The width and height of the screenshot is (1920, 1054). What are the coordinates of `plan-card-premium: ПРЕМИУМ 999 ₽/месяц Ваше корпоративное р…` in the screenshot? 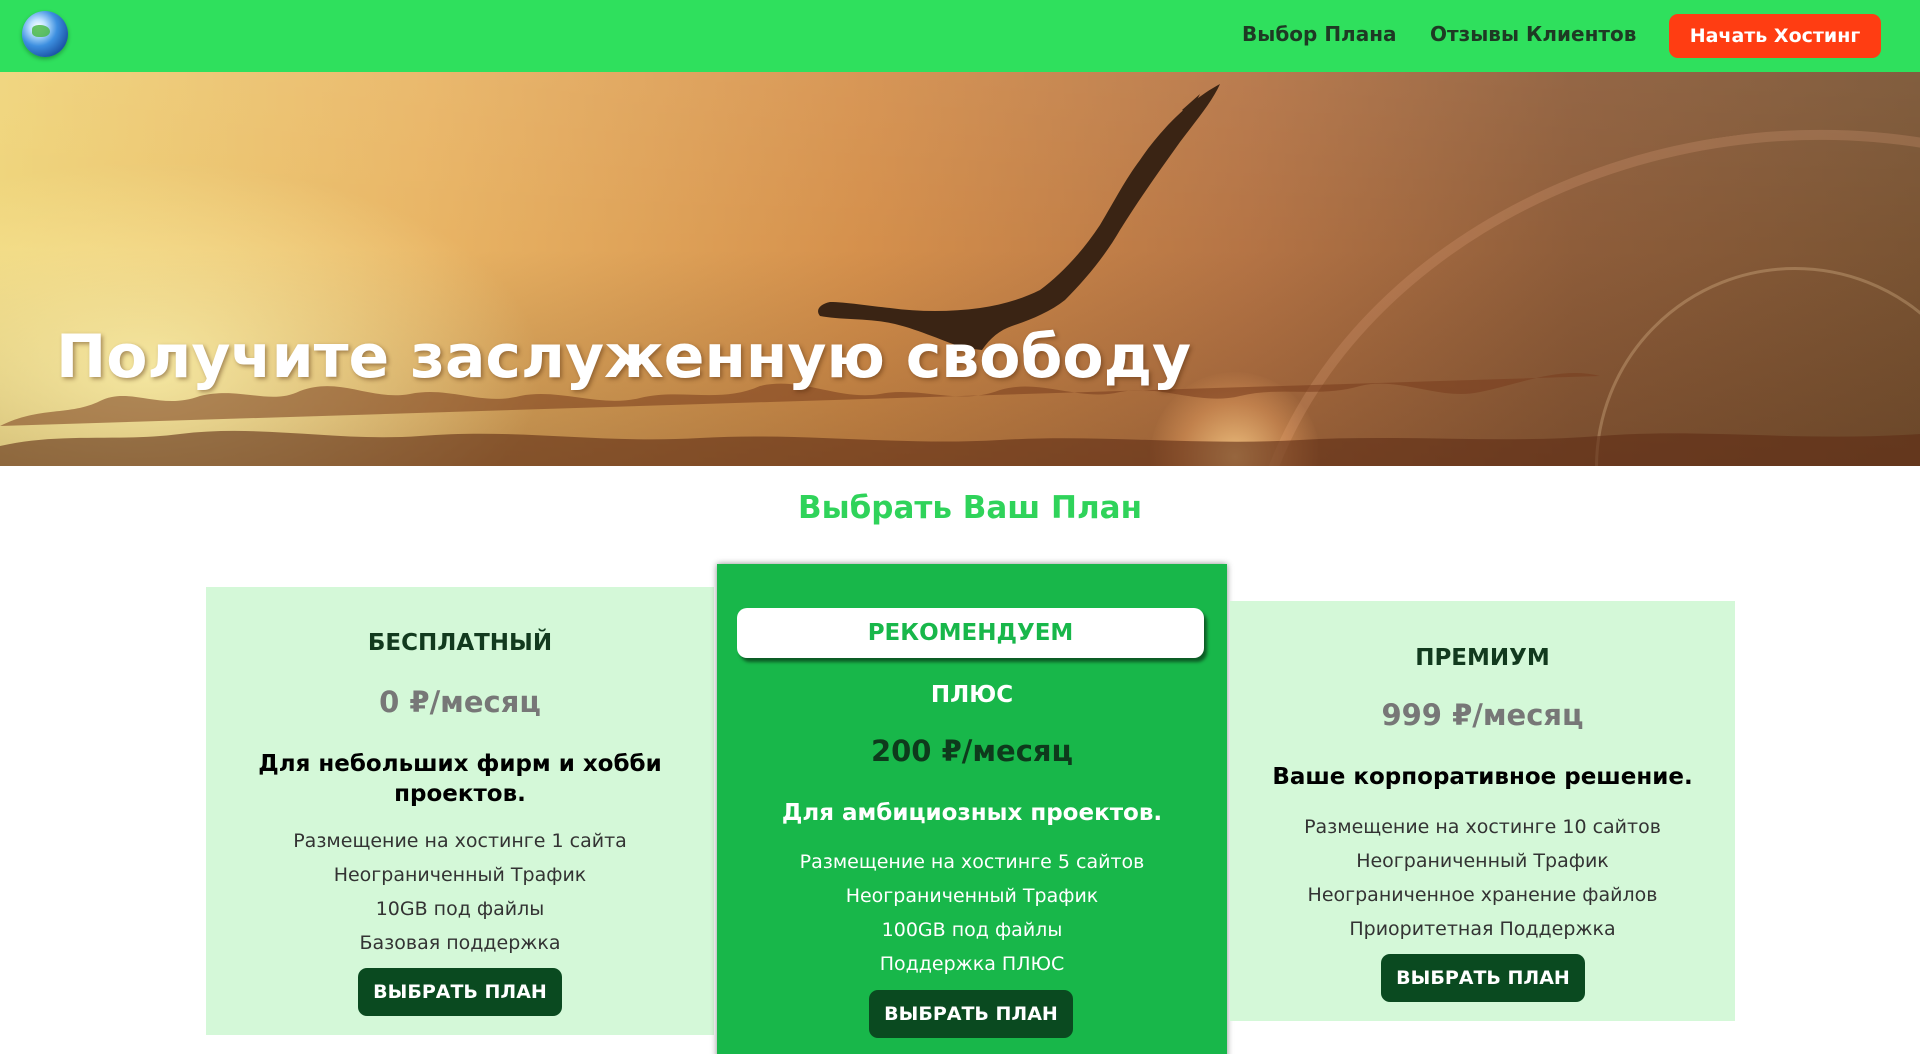 It's located at (1482, 811).